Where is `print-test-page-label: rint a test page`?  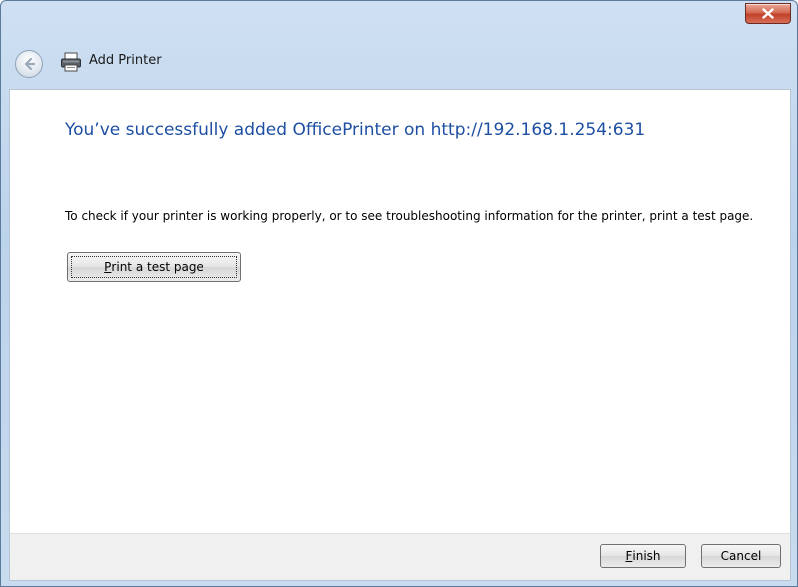
print-test-page-label: rint a test page is located at coordinates (157, 267).